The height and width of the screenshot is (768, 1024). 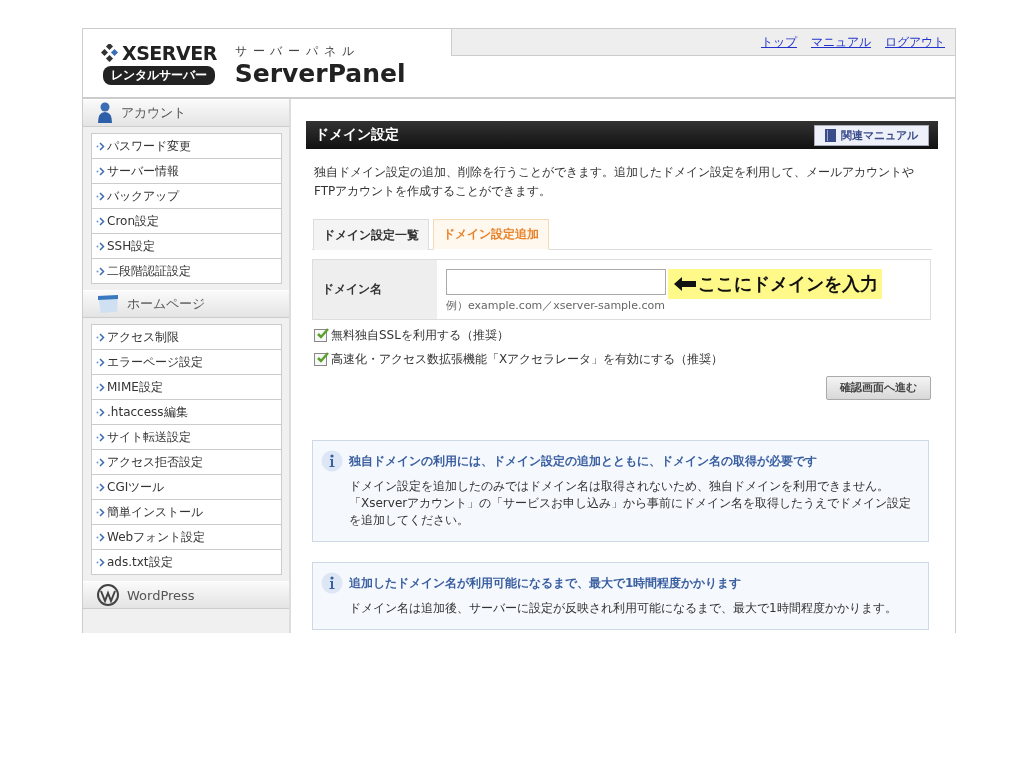 I want to click on domain-input-field, so click(x=556, y=282).